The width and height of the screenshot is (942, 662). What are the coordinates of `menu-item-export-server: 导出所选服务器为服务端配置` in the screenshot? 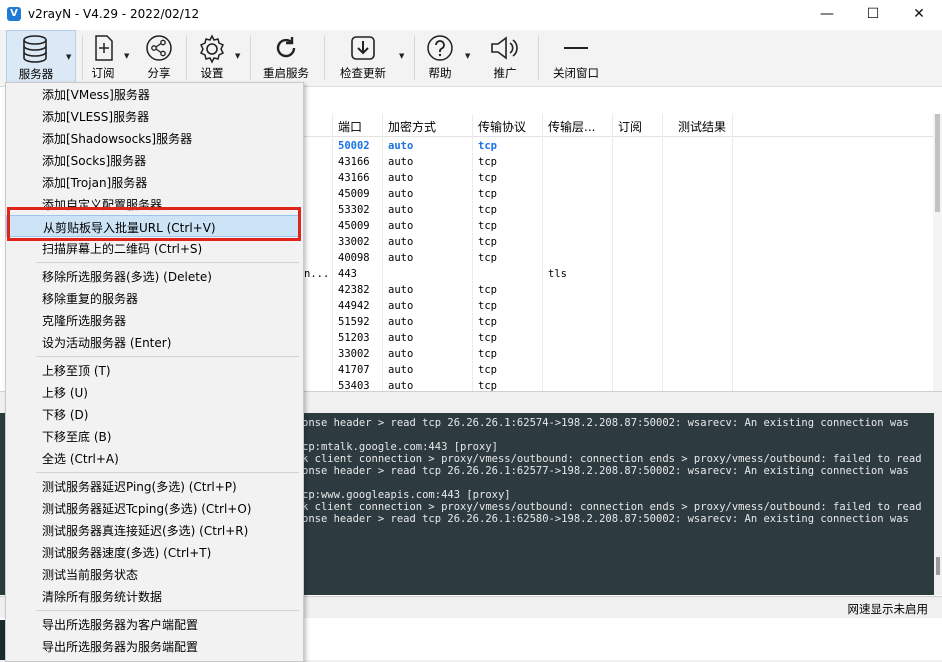 It's located at (153, 646).